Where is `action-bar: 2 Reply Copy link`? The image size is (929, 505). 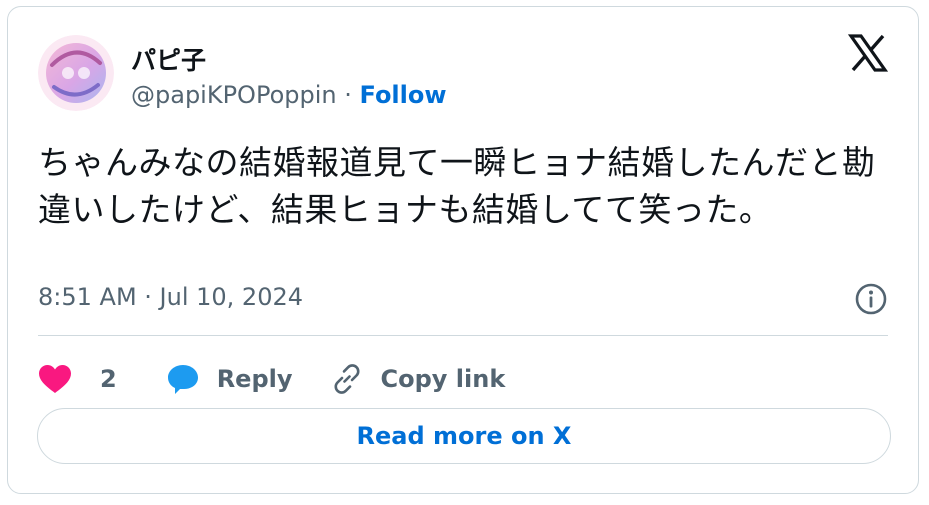 action-bar: 2 Reply Copy link is located at coordinates (271, 379).